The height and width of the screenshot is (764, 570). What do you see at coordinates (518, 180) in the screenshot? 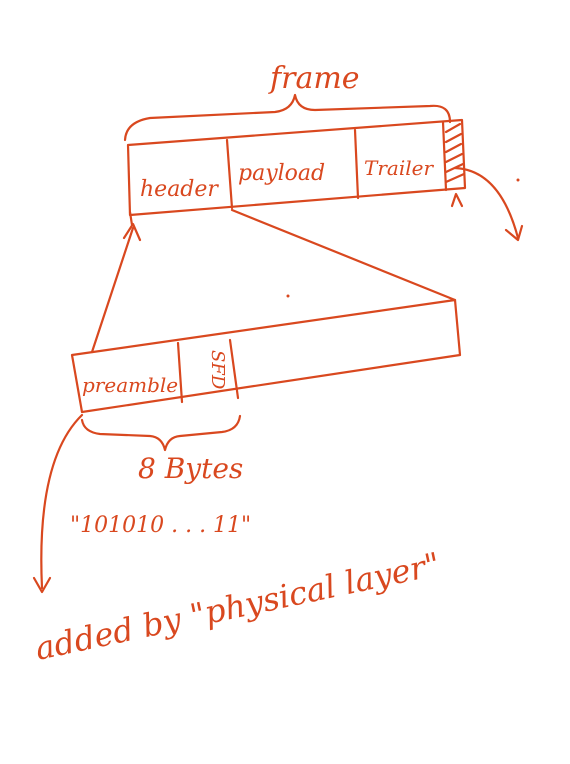
I see `dot-mark` at bounding box center [518, 180].